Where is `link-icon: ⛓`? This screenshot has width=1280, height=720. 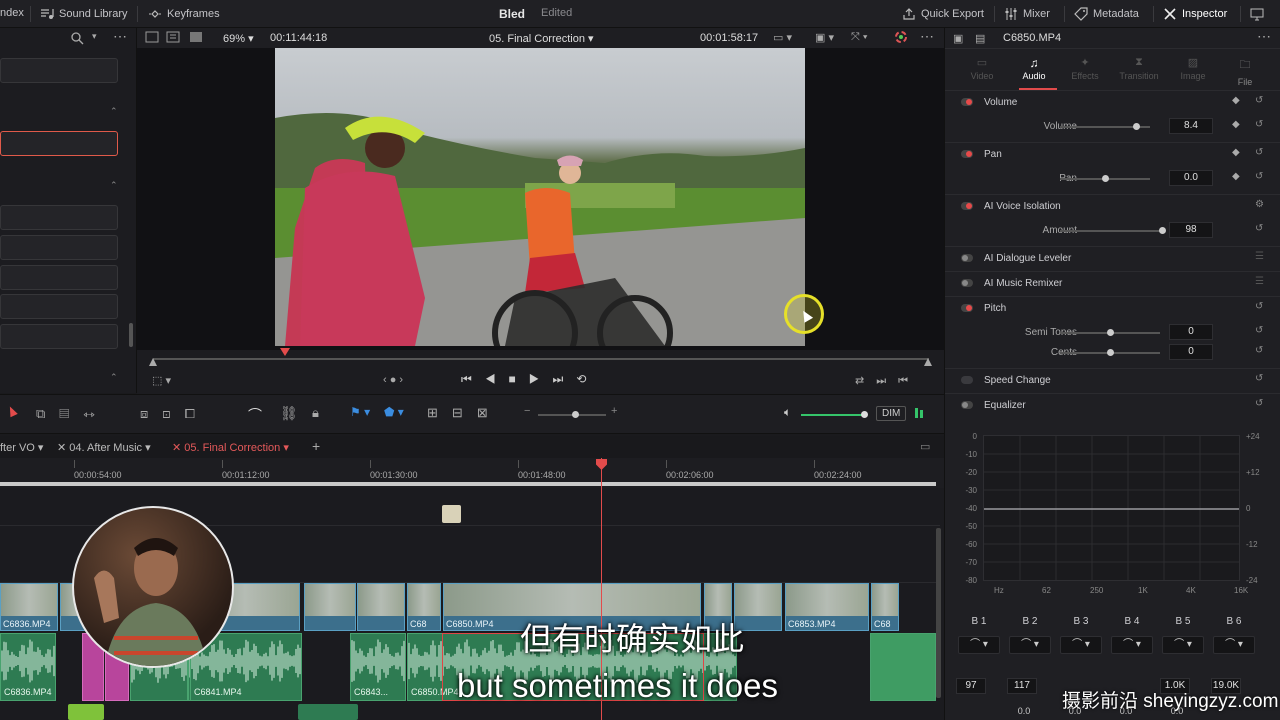 link-icon: ⛓ is located at coordinates (289, 413).